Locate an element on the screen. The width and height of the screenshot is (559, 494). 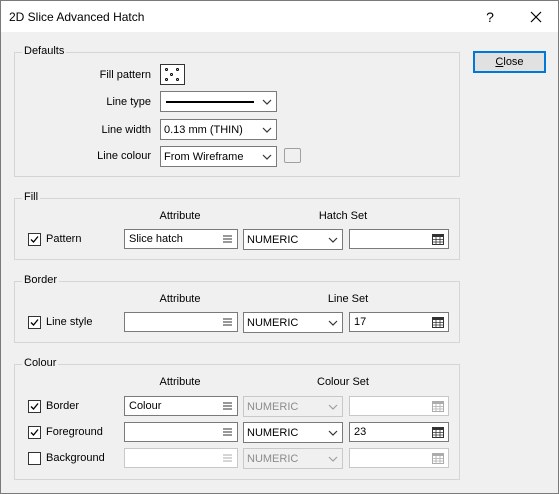
defaults-group-label: Defaults is located at coordinates (44, 51).